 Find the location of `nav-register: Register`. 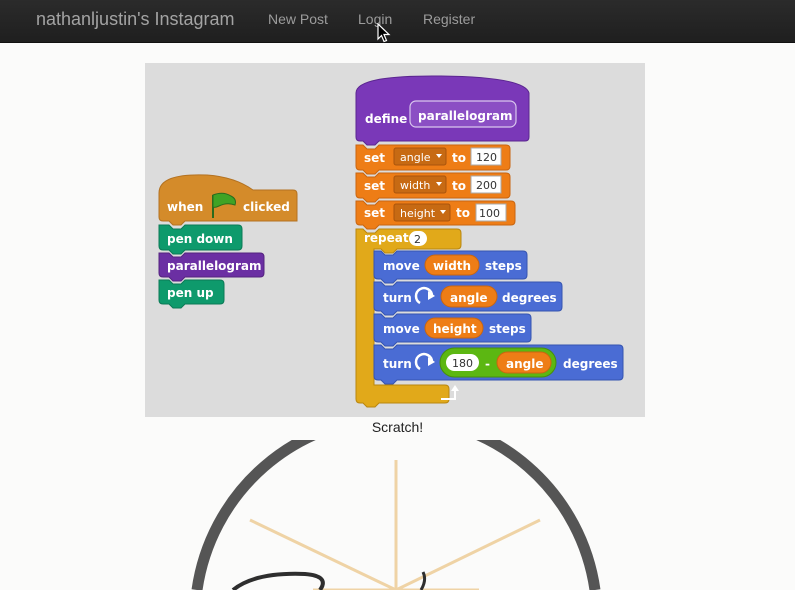

nav-register: Register is located at coordinates (449, 19).